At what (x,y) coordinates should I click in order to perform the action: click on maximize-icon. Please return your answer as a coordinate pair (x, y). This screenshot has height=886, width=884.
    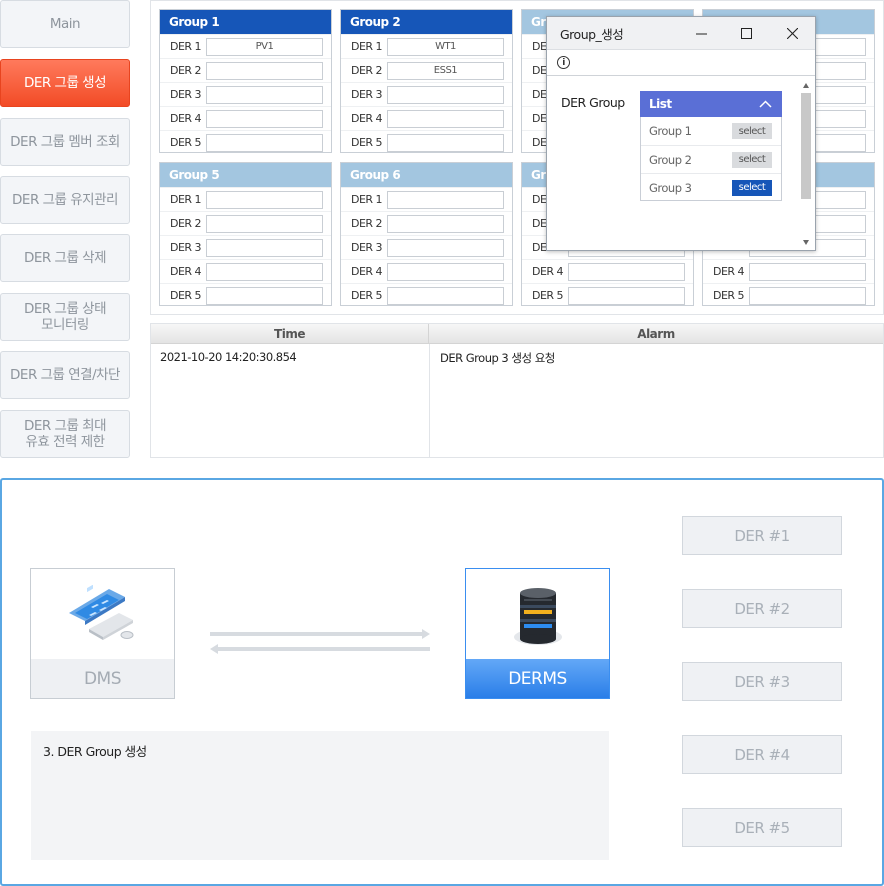
    Looking at the image, I should click on (746, 33).